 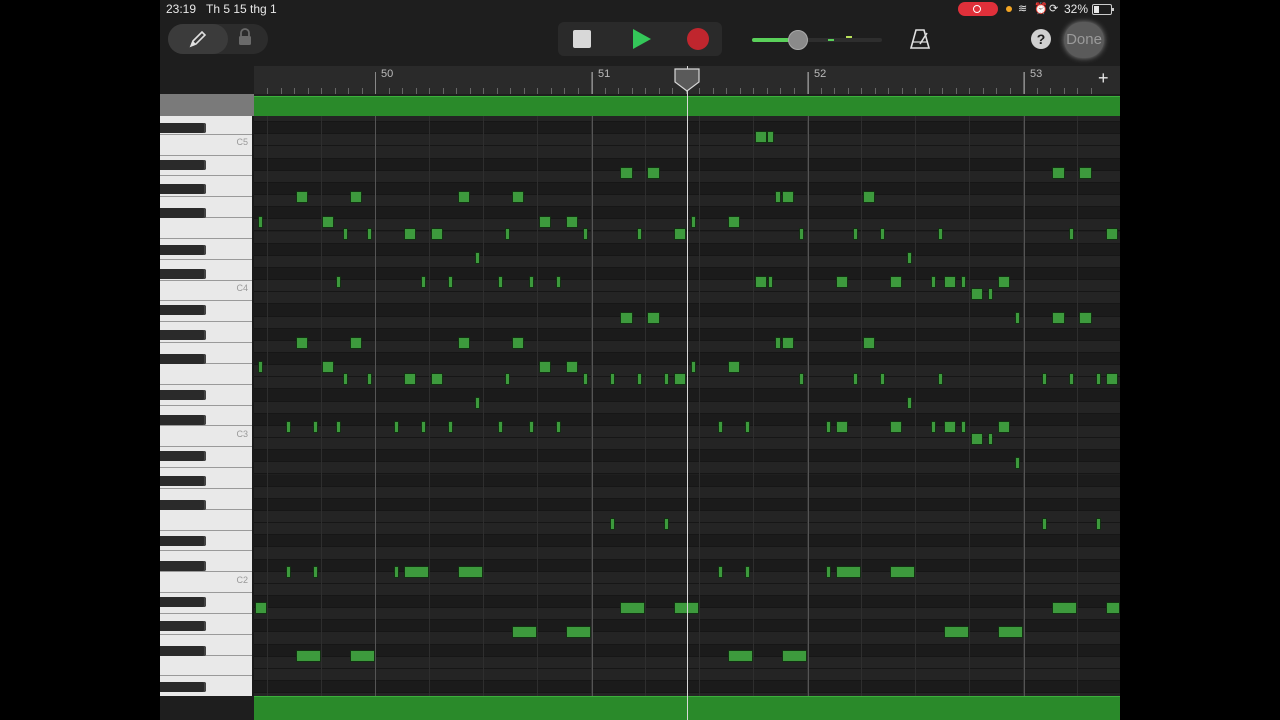 I want to click on pencil-button, so click(x=198, y=39).